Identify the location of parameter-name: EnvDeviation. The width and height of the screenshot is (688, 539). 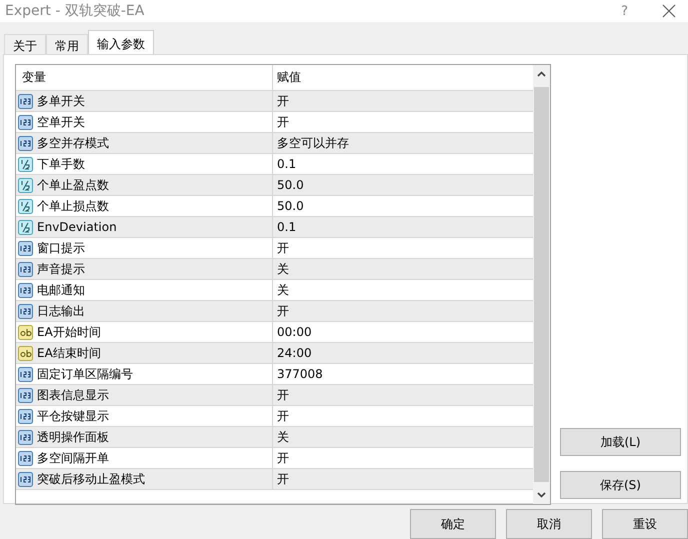
(77, 227).